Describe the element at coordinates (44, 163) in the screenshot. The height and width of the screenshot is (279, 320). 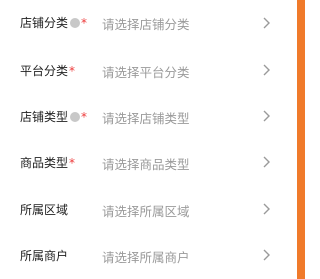
I see `product-type-label: 商品类型` at that location.